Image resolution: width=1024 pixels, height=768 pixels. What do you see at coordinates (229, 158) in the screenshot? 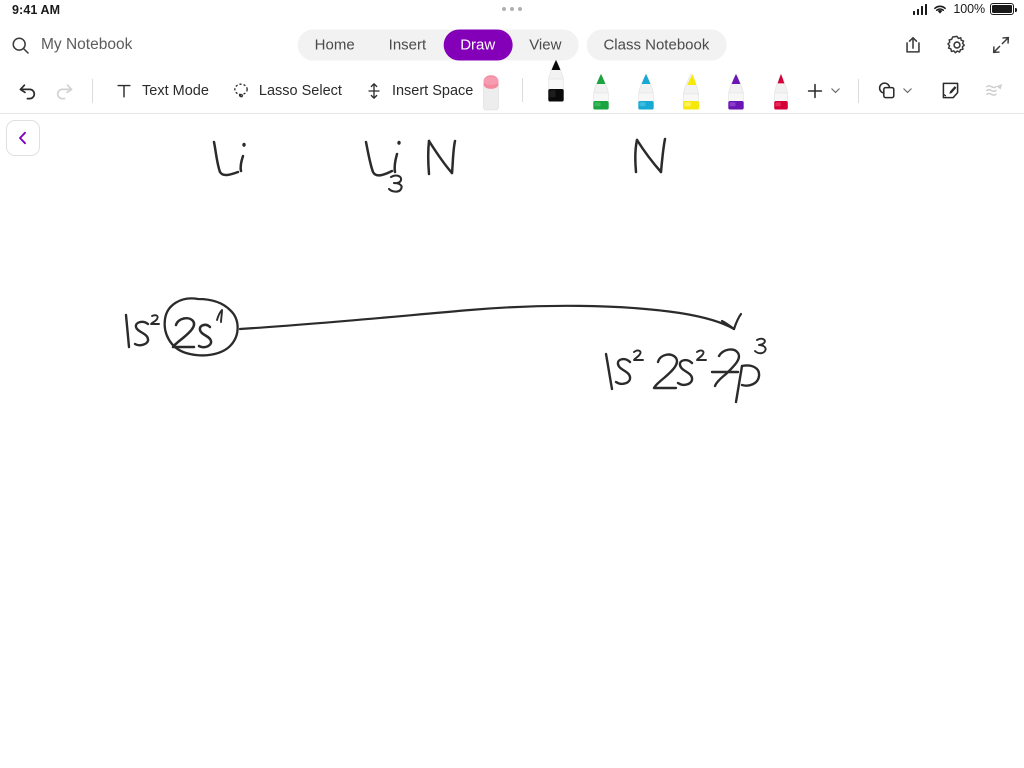
I see `ink-label-li` at bounding box center [229, 158].